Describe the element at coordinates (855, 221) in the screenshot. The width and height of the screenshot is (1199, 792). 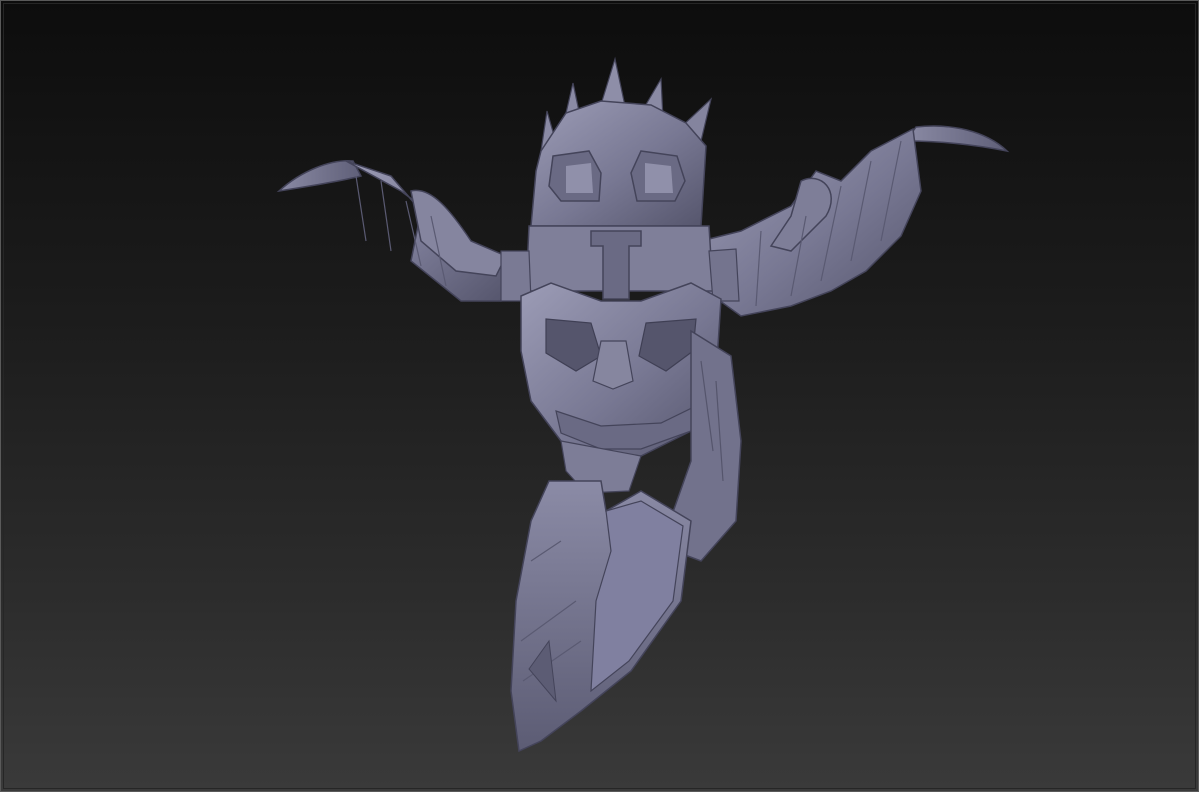
I see `right-horn` at that location.